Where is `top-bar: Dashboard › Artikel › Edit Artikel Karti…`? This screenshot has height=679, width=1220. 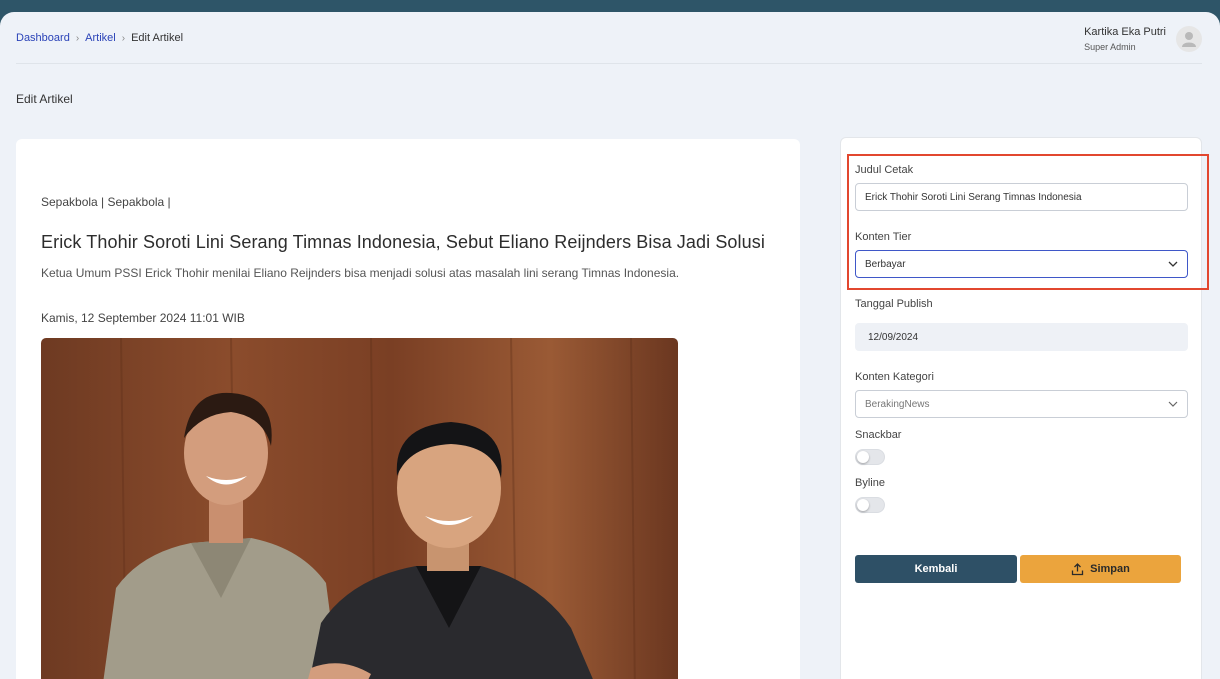
top-bar: Dashboard › Artikel › Edit Artikel Karti… is located at coordinates (609, 38).